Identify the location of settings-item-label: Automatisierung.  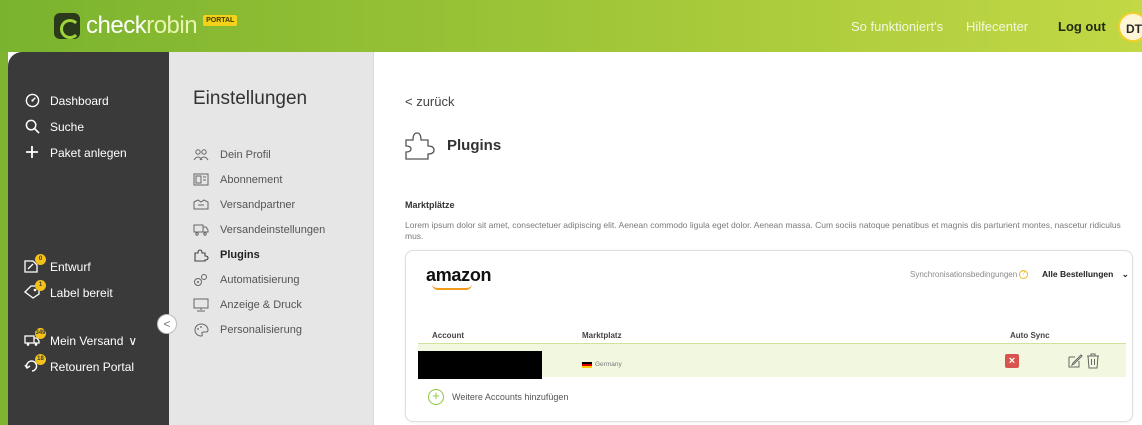
(260, 280).